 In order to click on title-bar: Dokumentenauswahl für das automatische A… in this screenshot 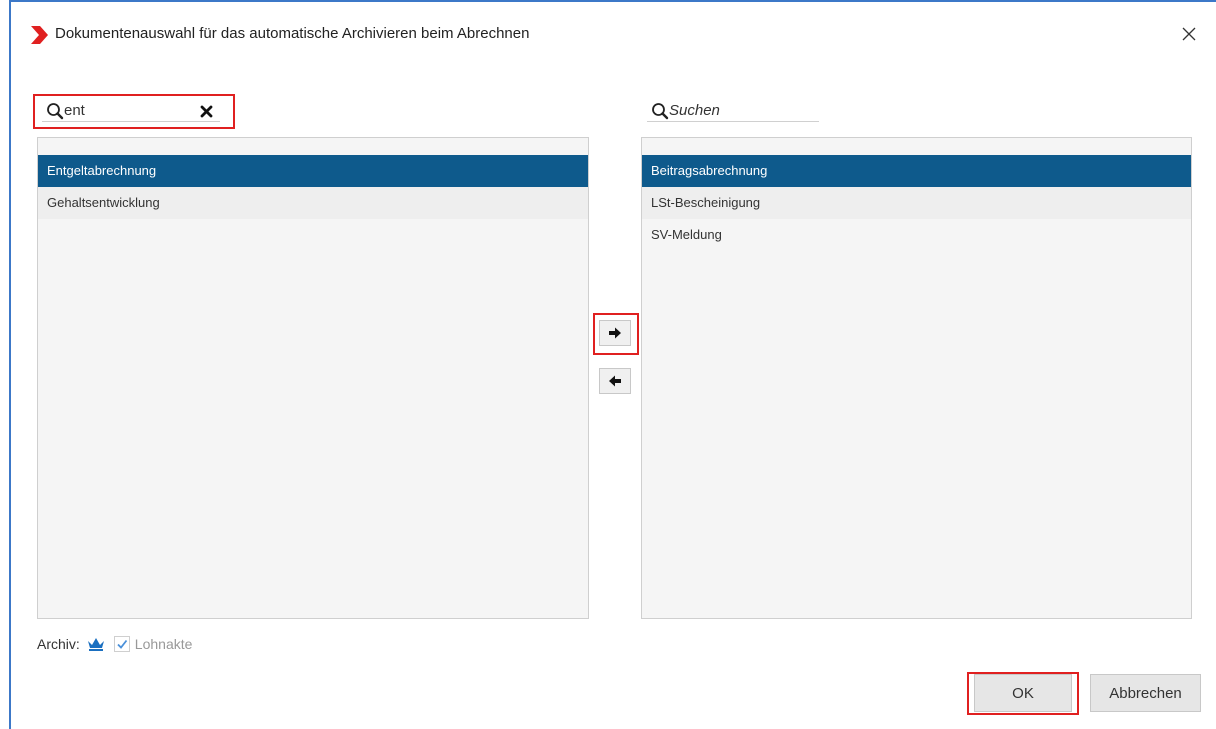, I will do `click(613, 33)`.